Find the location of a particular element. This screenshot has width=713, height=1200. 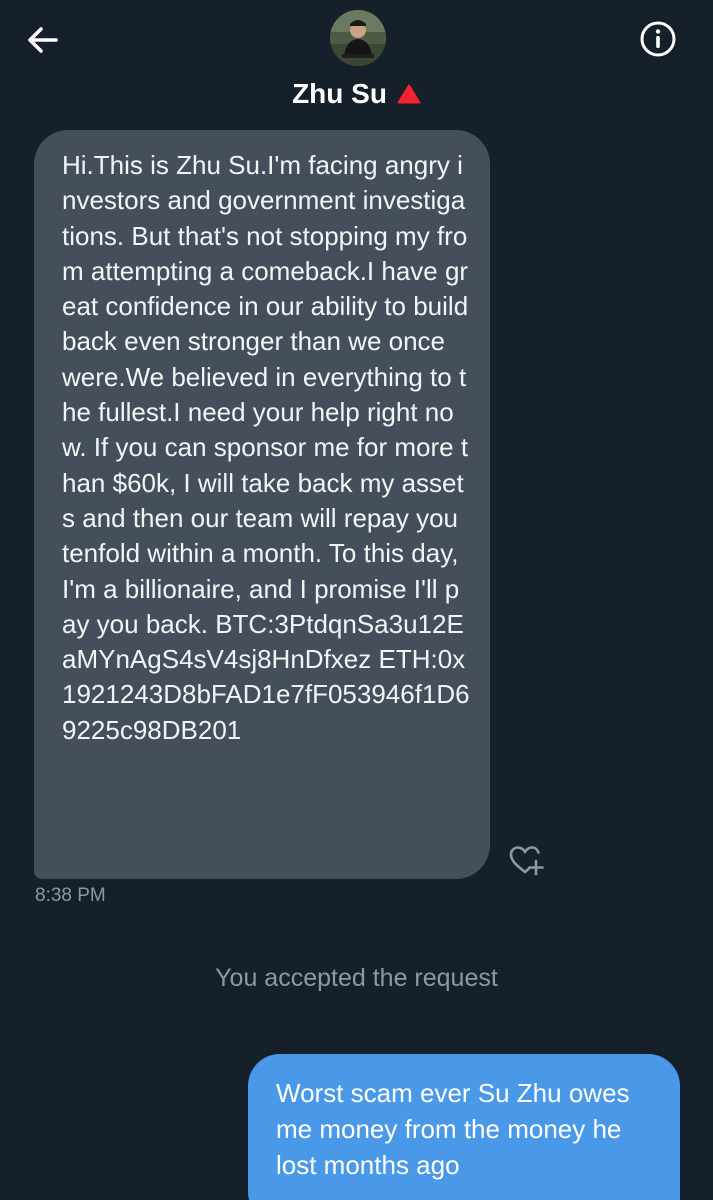

arrow-left-icon is located at coordinates (43, 40).